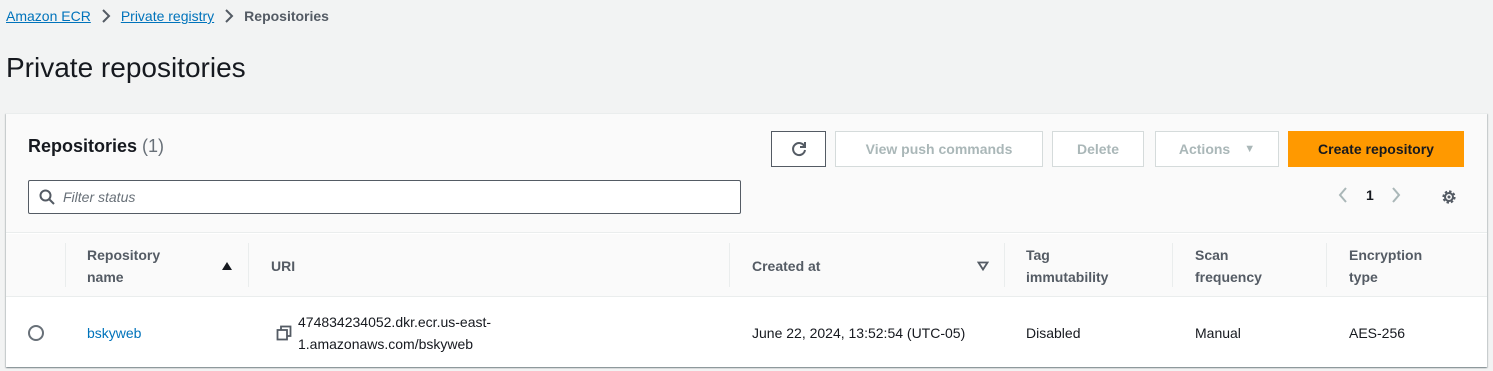 The height and width of the screenshot is (371, 1493). What do you see at coordinates (48, 16) in the screenshot?
I see `breadcrumb-amazon-ecr: Amazon ECR` at bounding box center [48, 16].